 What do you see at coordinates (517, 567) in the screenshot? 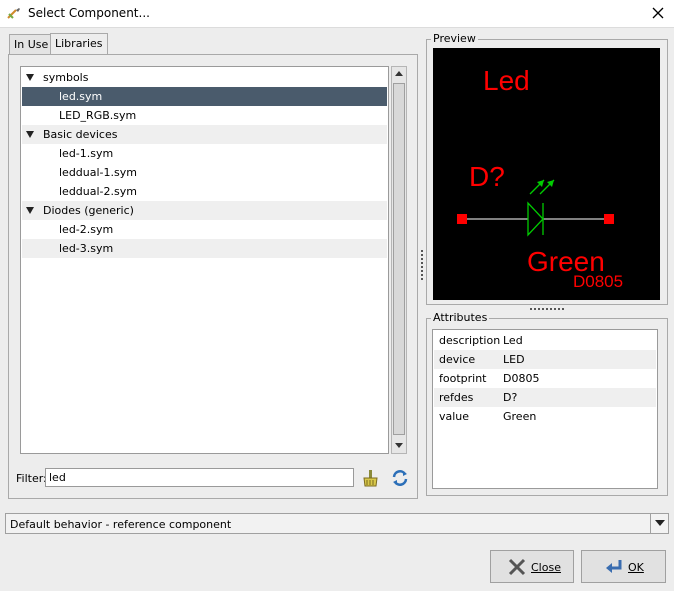
I see `close-x-icon` at bounding box center [517, 567].